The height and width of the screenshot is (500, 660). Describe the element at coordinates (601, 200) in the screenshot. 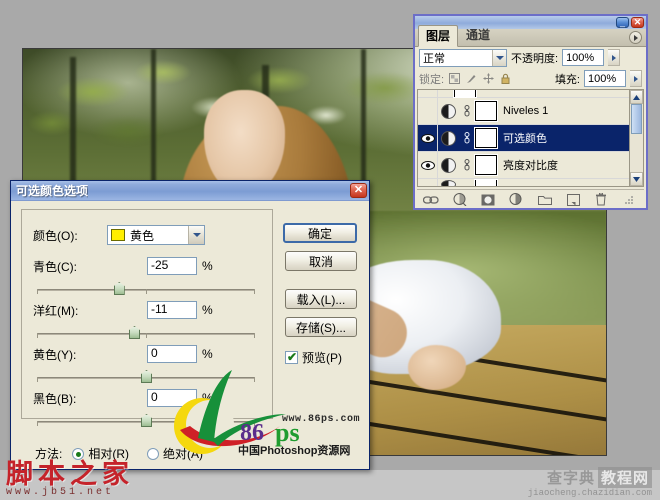

I see `delete-layer-icon` at that location.